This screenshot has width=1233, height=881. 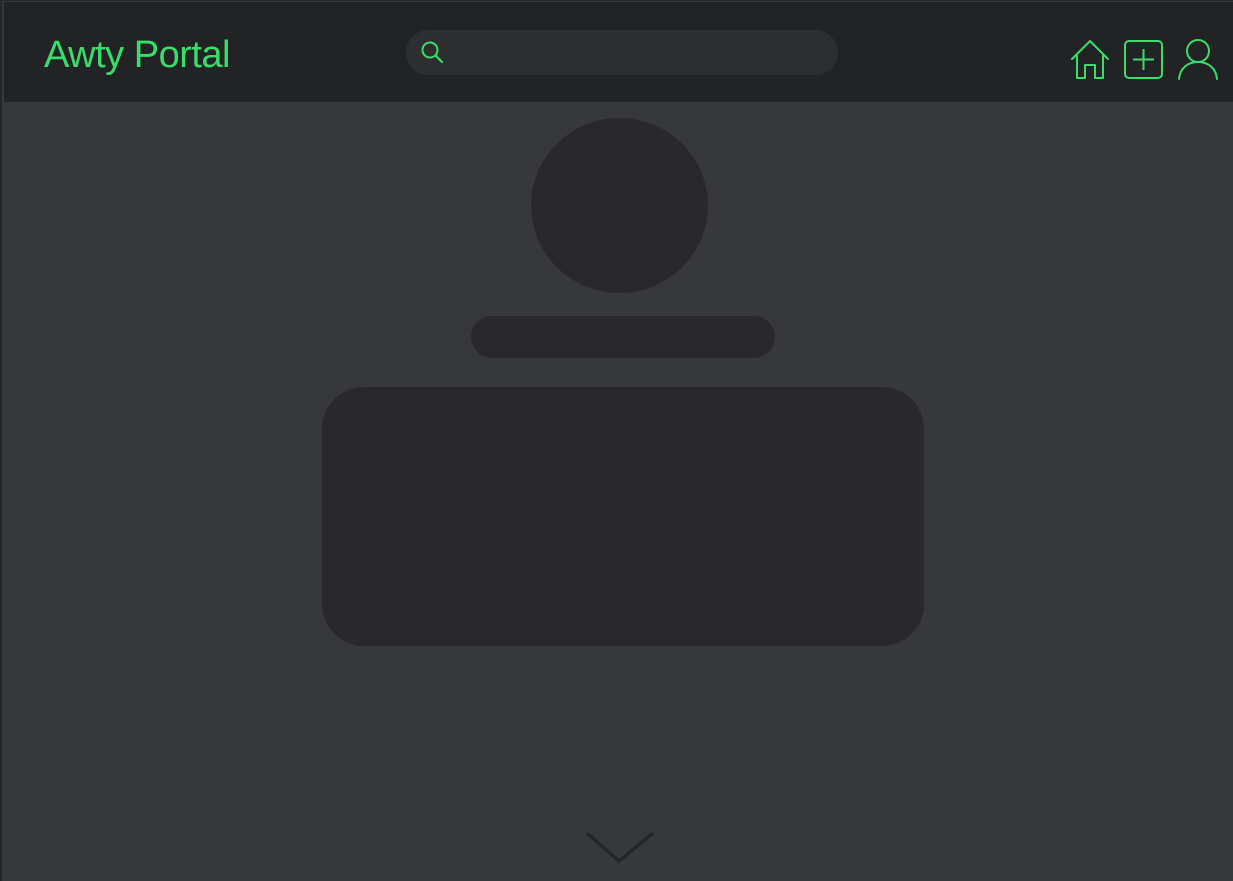 What do you see at coordinates (432, 52) in the screenshot?
I see `search-icon` at bounding box center [432, 52].